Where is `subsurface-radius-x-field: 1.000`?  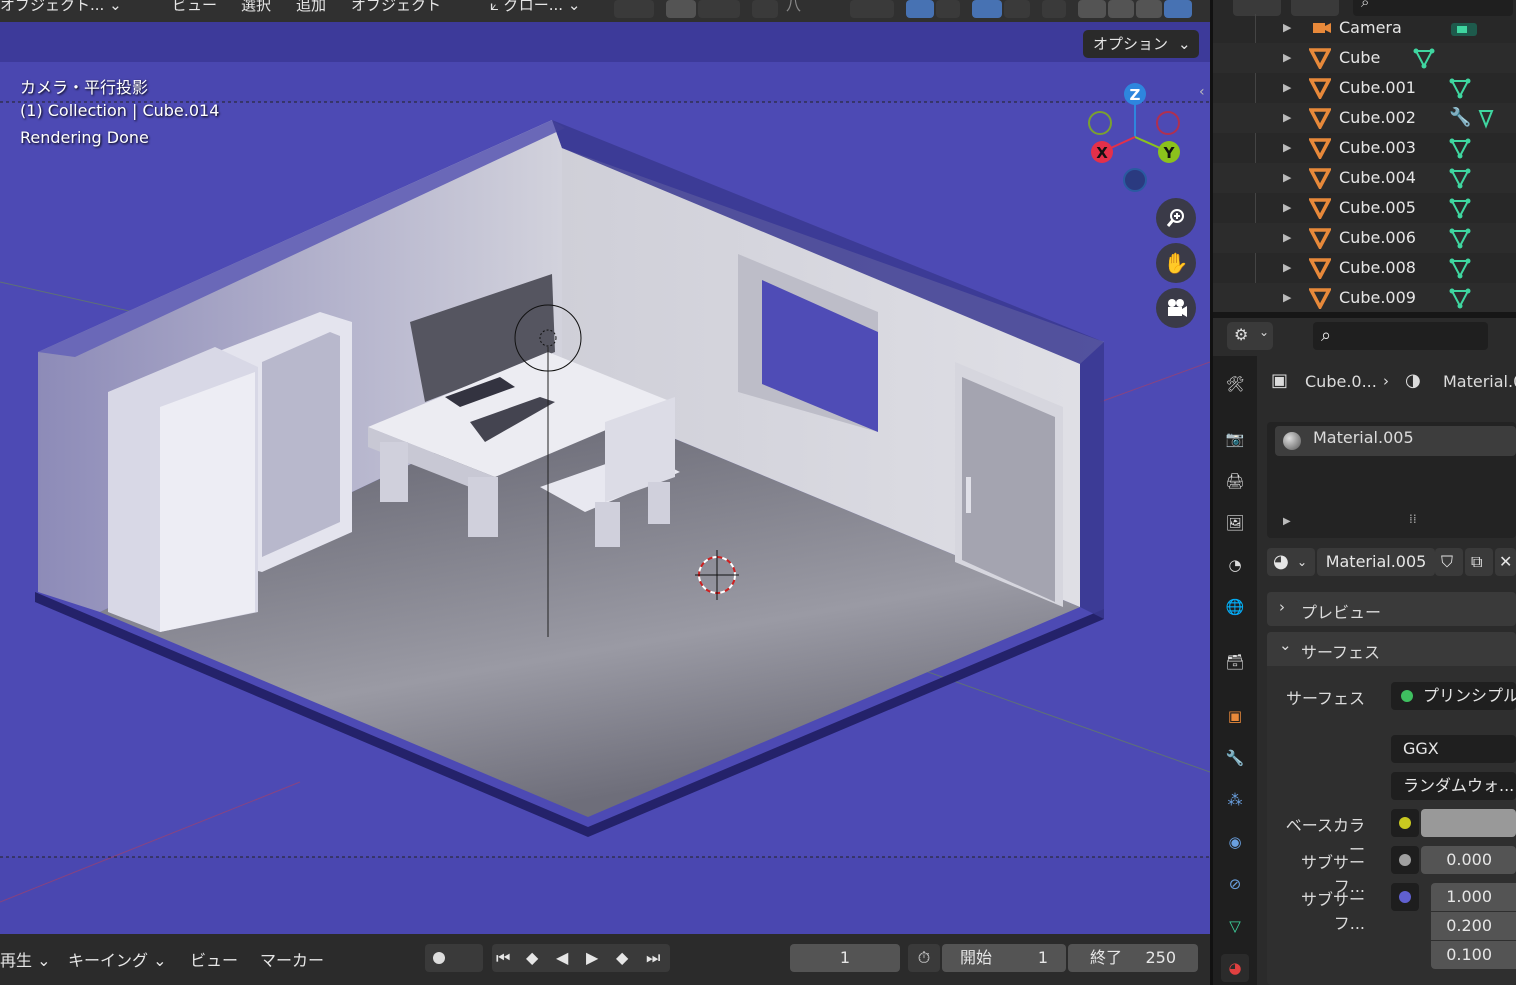
subsurface-radius-x-field: 1.000 is located at coordinates (1473, 897).